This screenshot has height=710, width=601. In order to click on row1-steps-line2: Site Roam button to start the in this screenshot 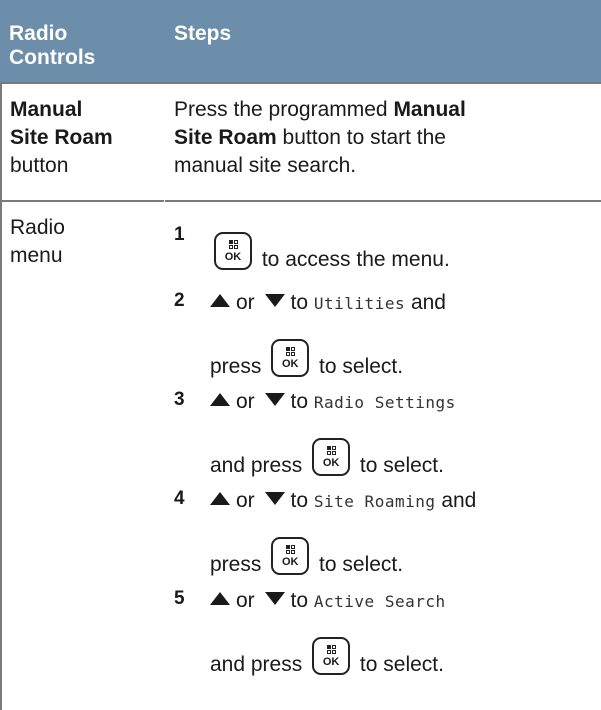, I will do `click(384, 138)`.